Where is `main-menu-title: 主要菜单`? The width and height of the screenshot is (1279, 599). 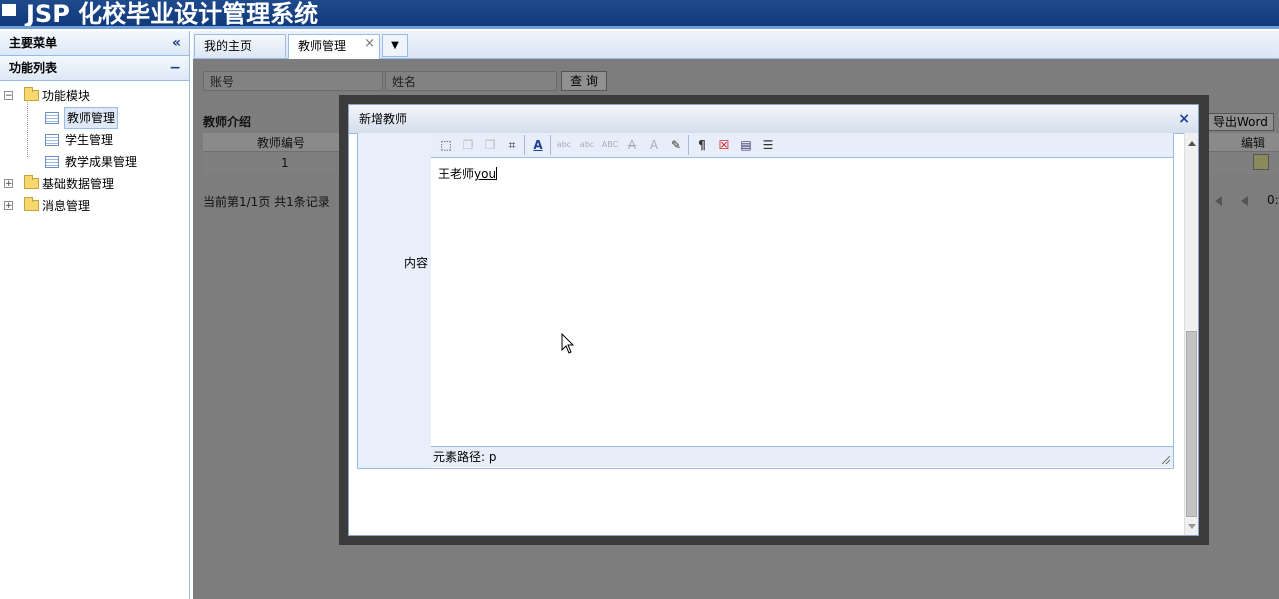 main-menu-title: 主要菜单 is located at coordinates (33, 43).